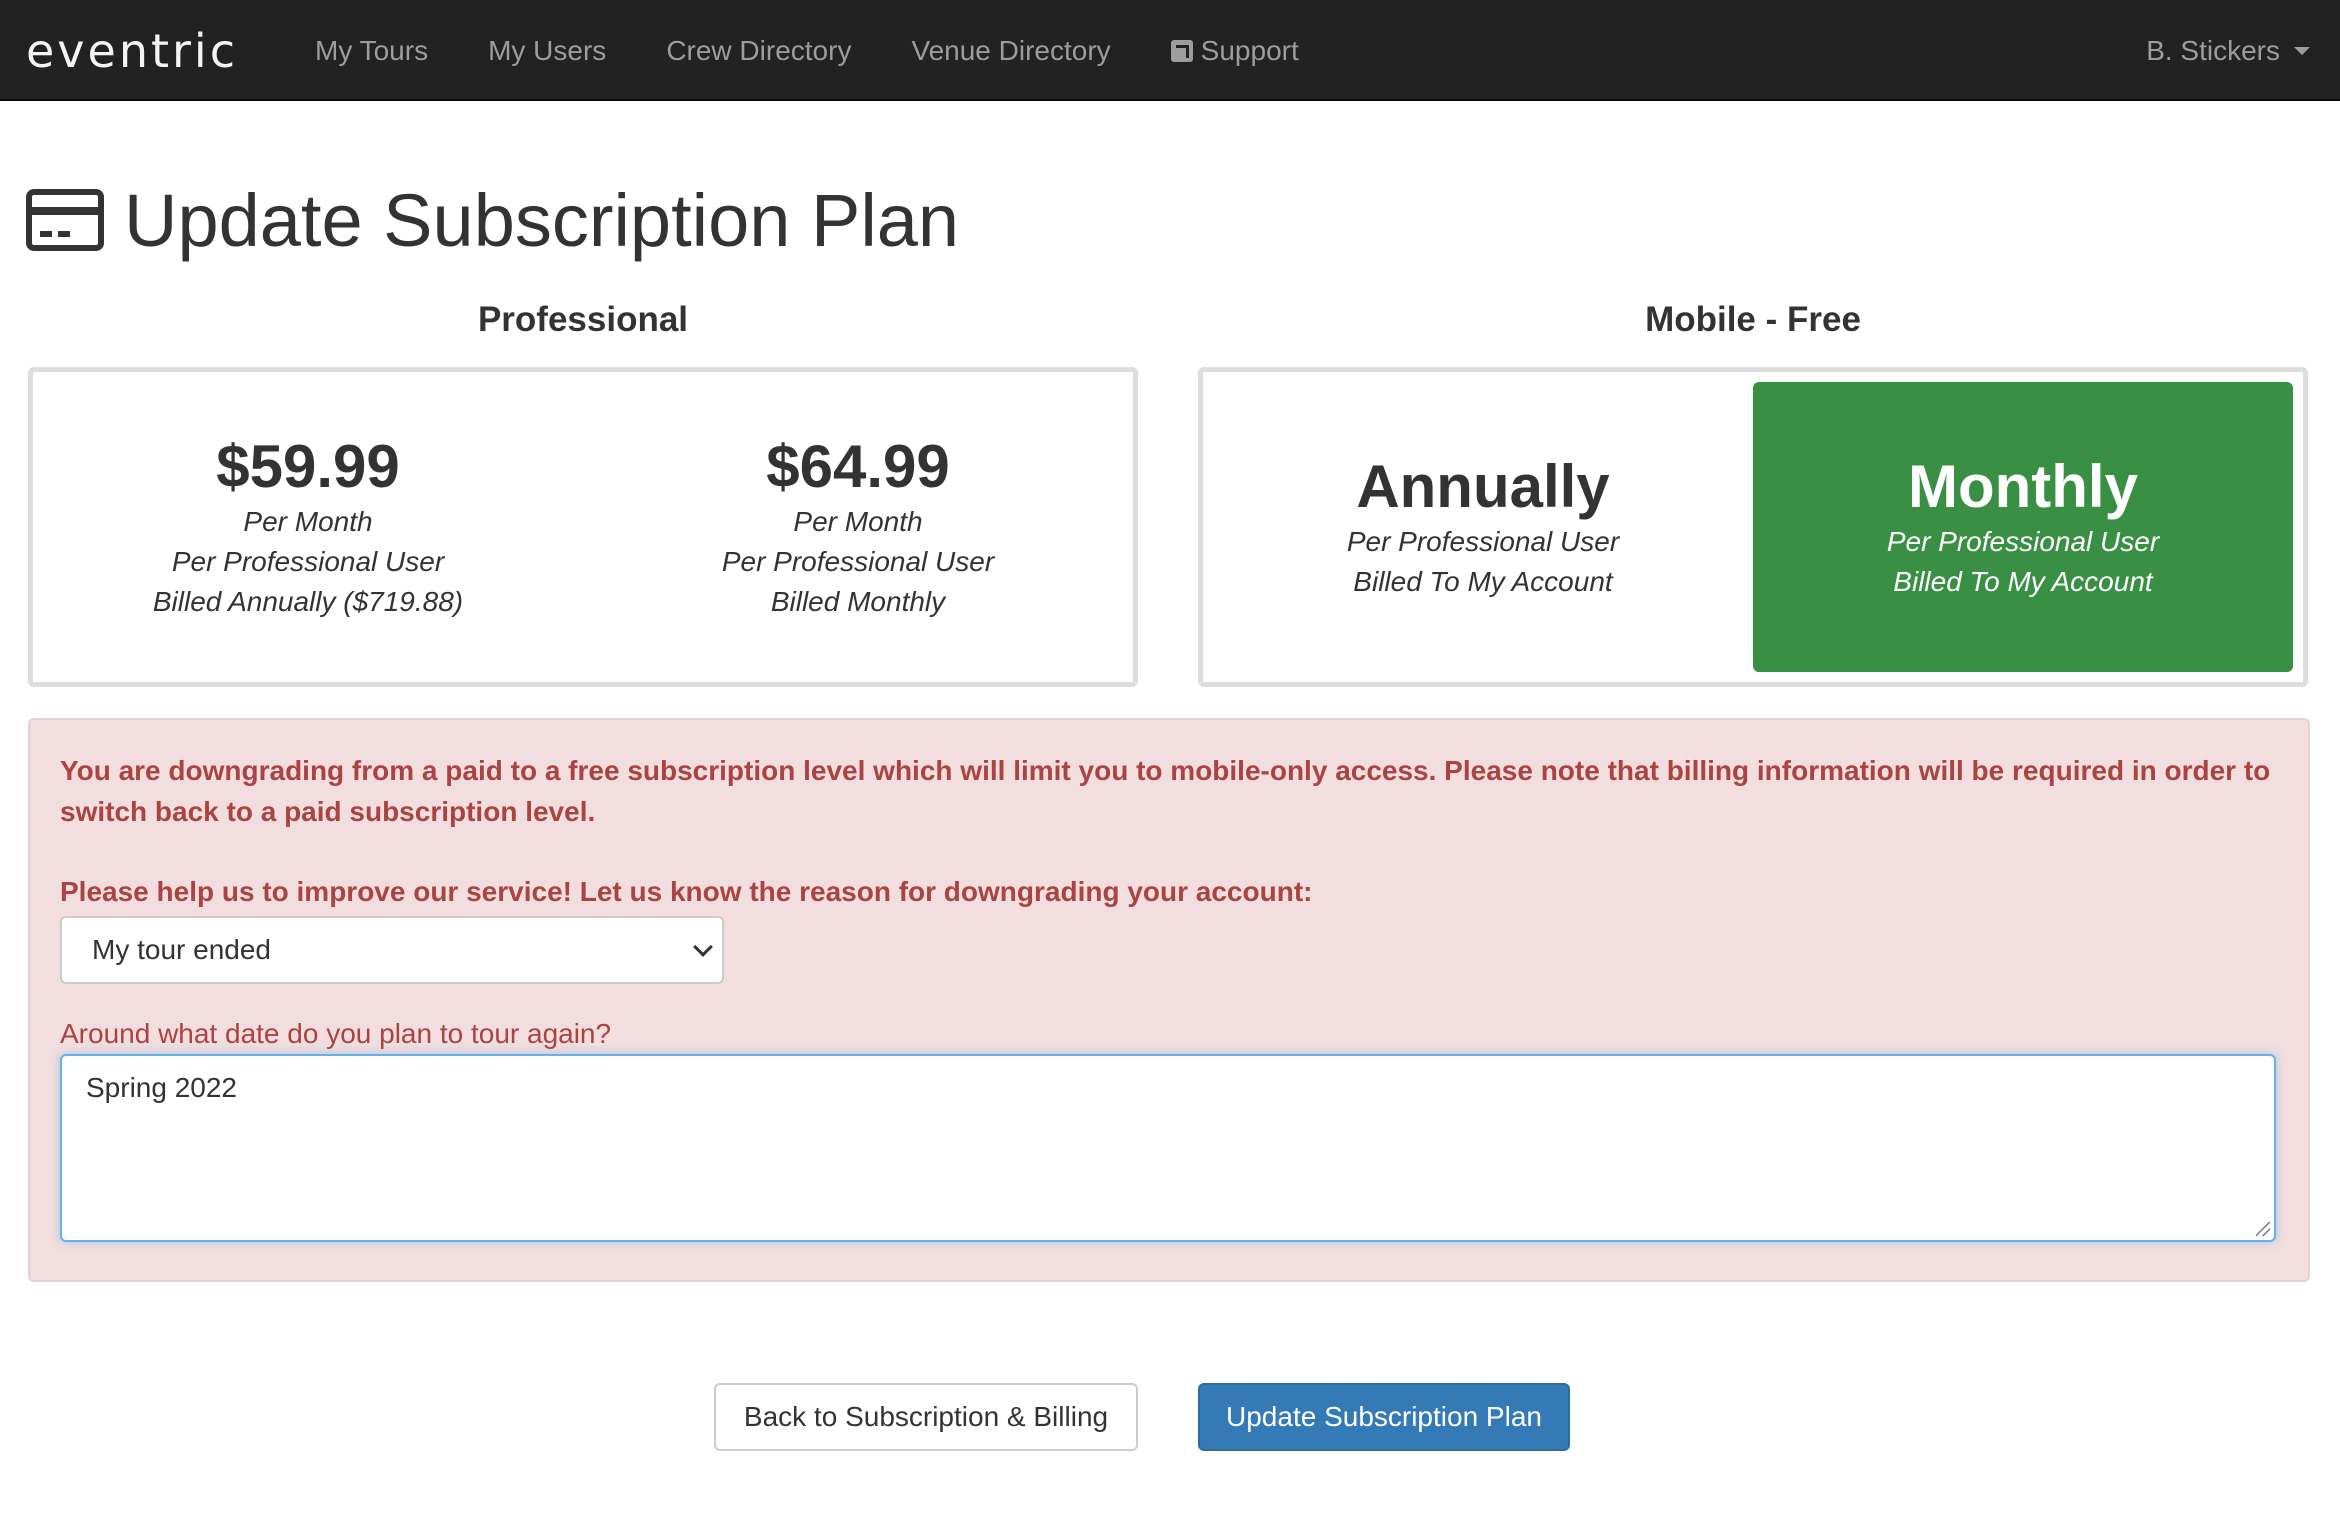  Describe the element at coordinates (1384, 1417) in the screenshot. I see `update-subscription-button: Update Subscription Plan` at that location.